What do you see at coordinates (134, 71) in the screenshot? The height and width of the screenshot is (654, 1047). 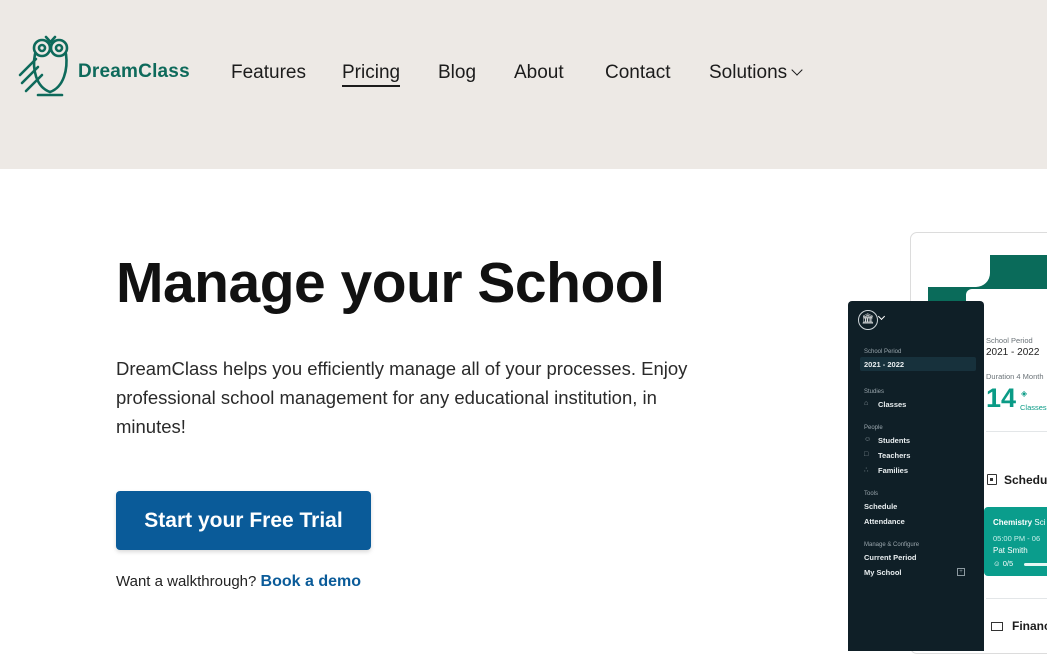 I see `brand-name: DreamClass` at bounding box center [134, 71].